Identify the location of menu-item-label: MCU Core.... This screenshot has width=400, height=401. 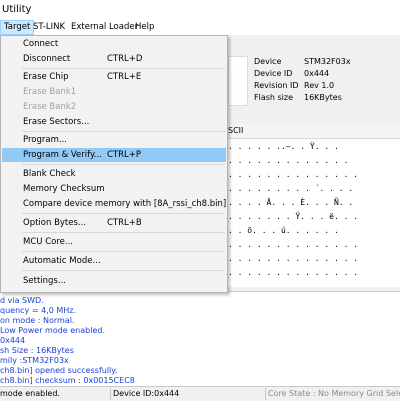
(48, 242).